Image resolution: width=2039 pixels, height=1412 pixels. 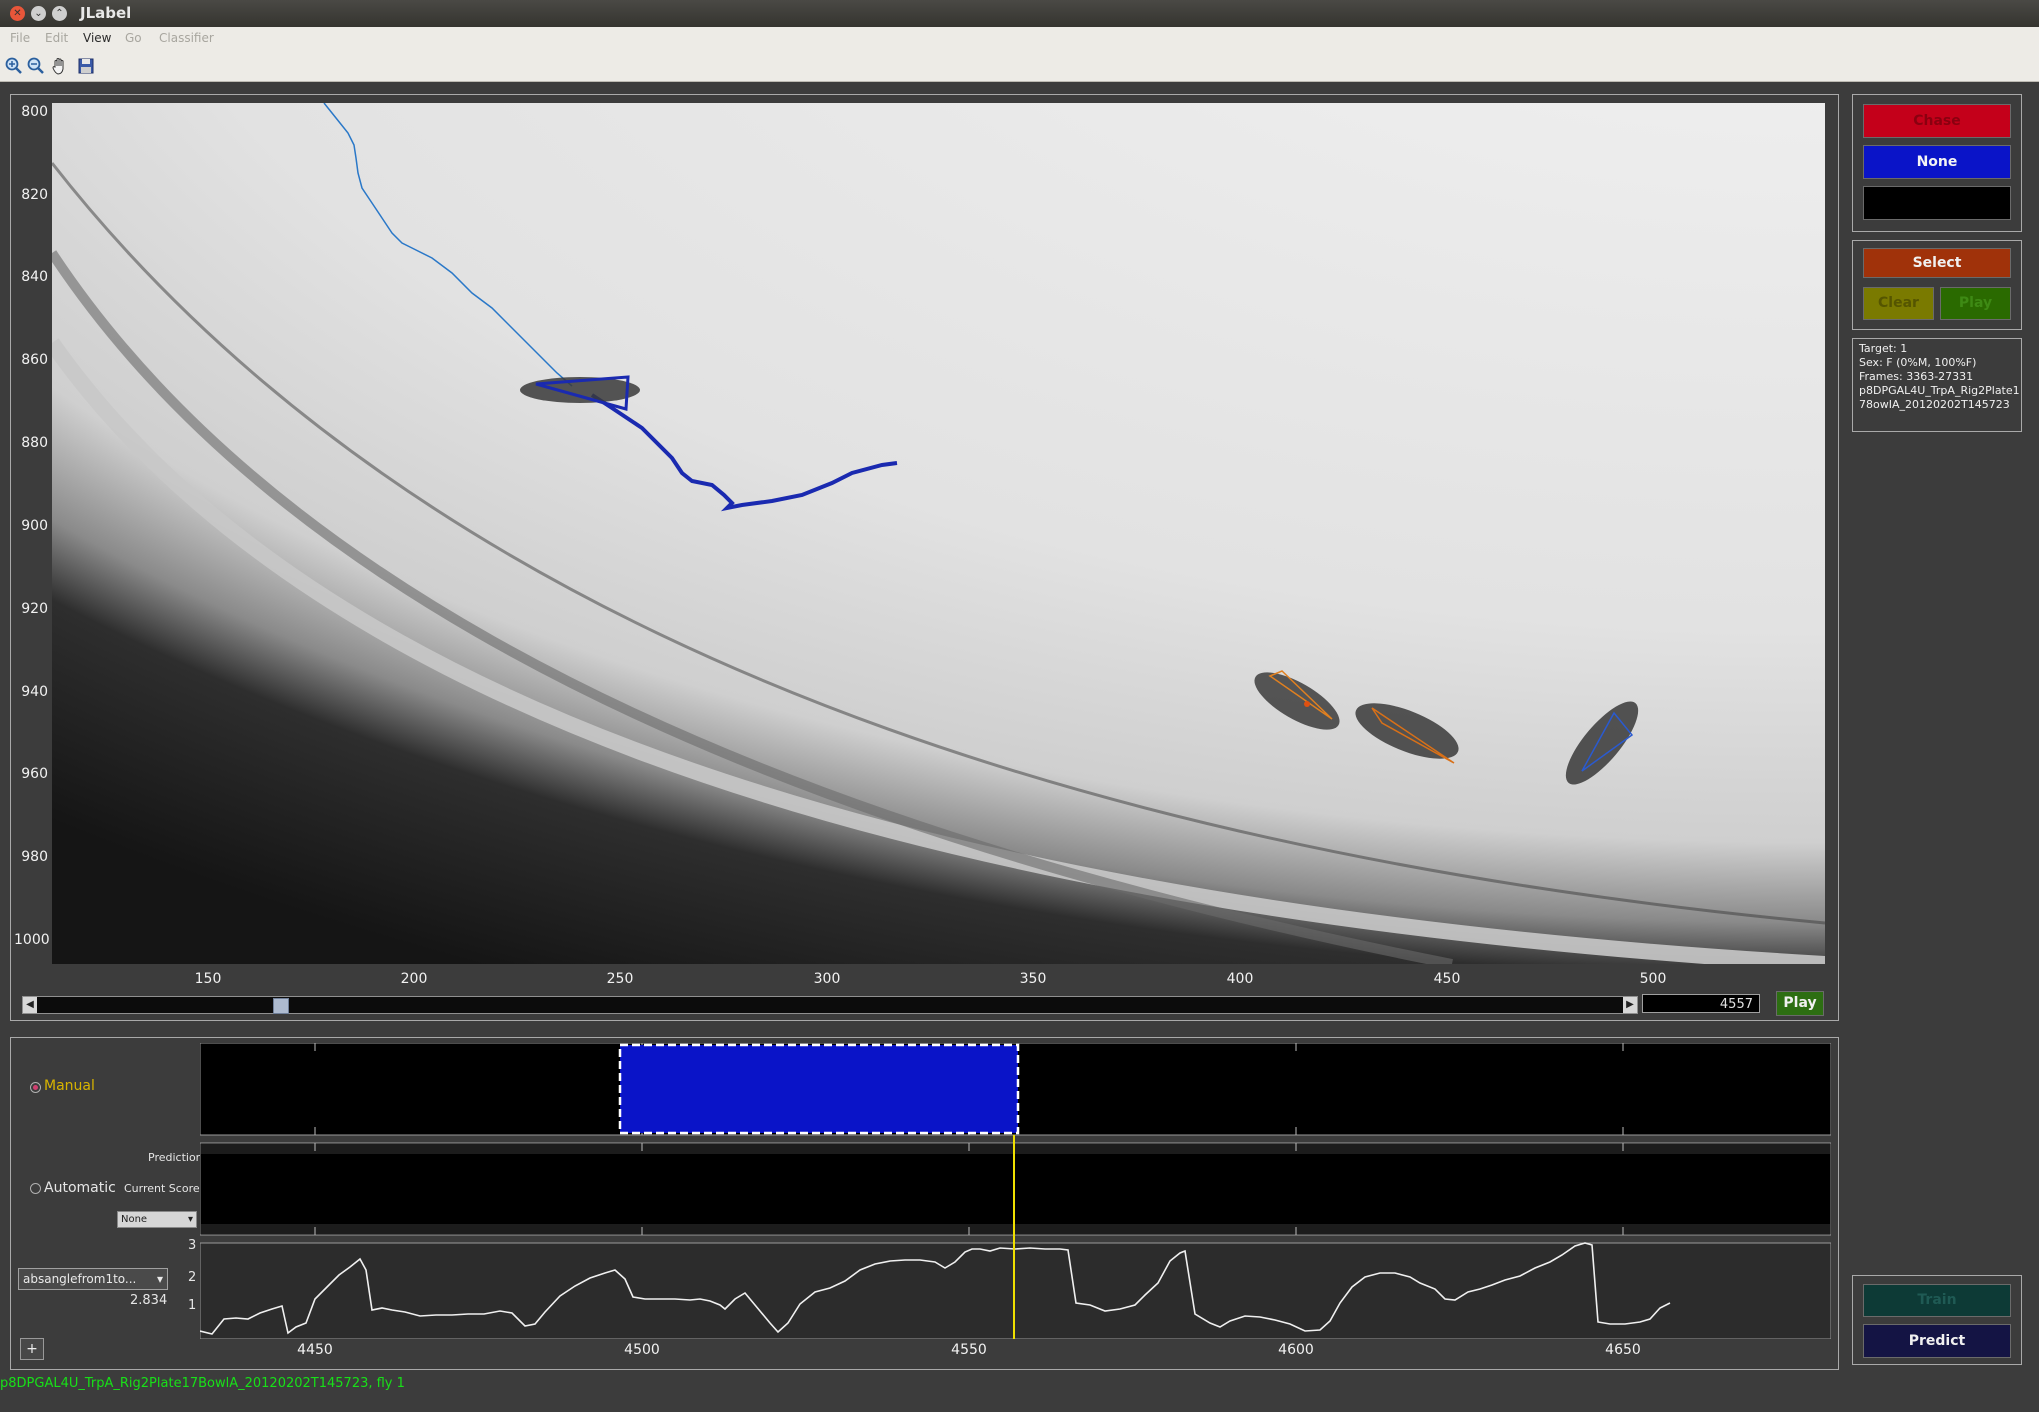 What do you see at coordinates (1918, 362) in the screenshot?
I see `info-sex: Sex: F (0%M, 100%F)` at bounding box center [1918, 362].